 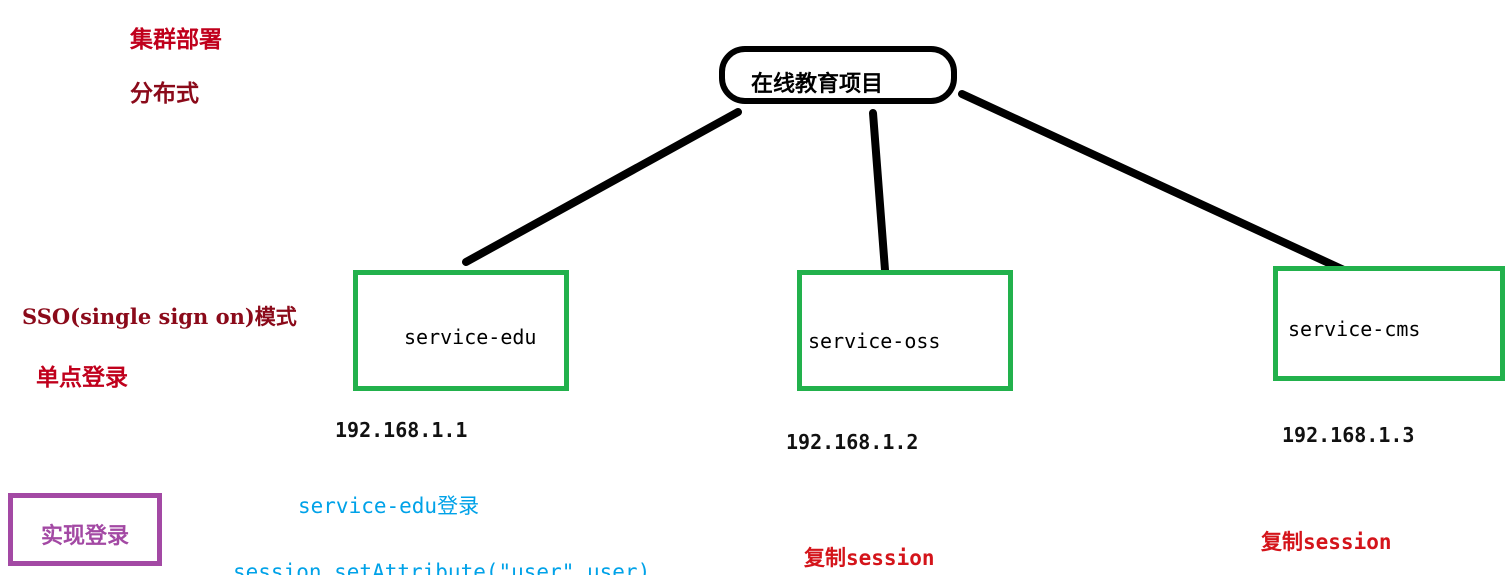 I want to click on service-box-edu: service-edu, so click(x=461, y=330).